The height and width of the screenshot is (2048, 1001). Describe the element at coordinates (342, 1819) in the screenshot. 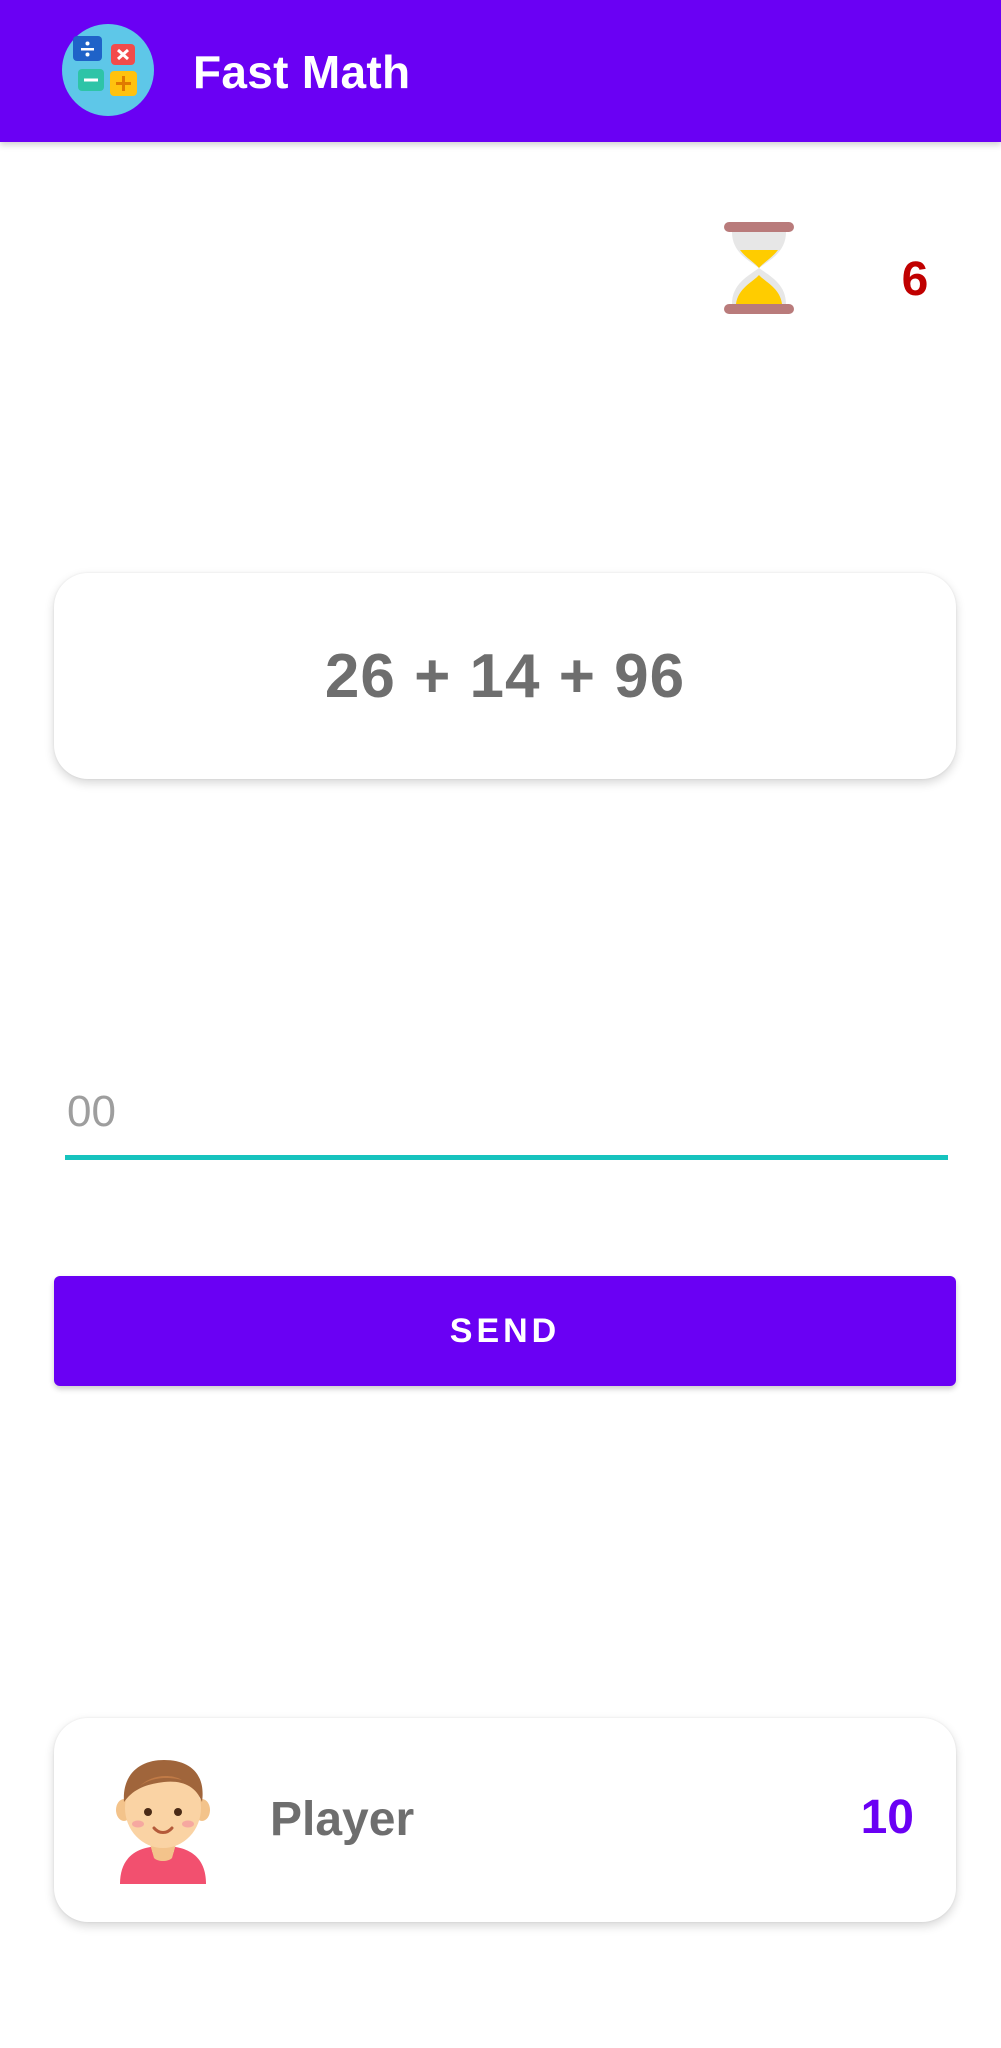

I see `player-name: Player` at that location.